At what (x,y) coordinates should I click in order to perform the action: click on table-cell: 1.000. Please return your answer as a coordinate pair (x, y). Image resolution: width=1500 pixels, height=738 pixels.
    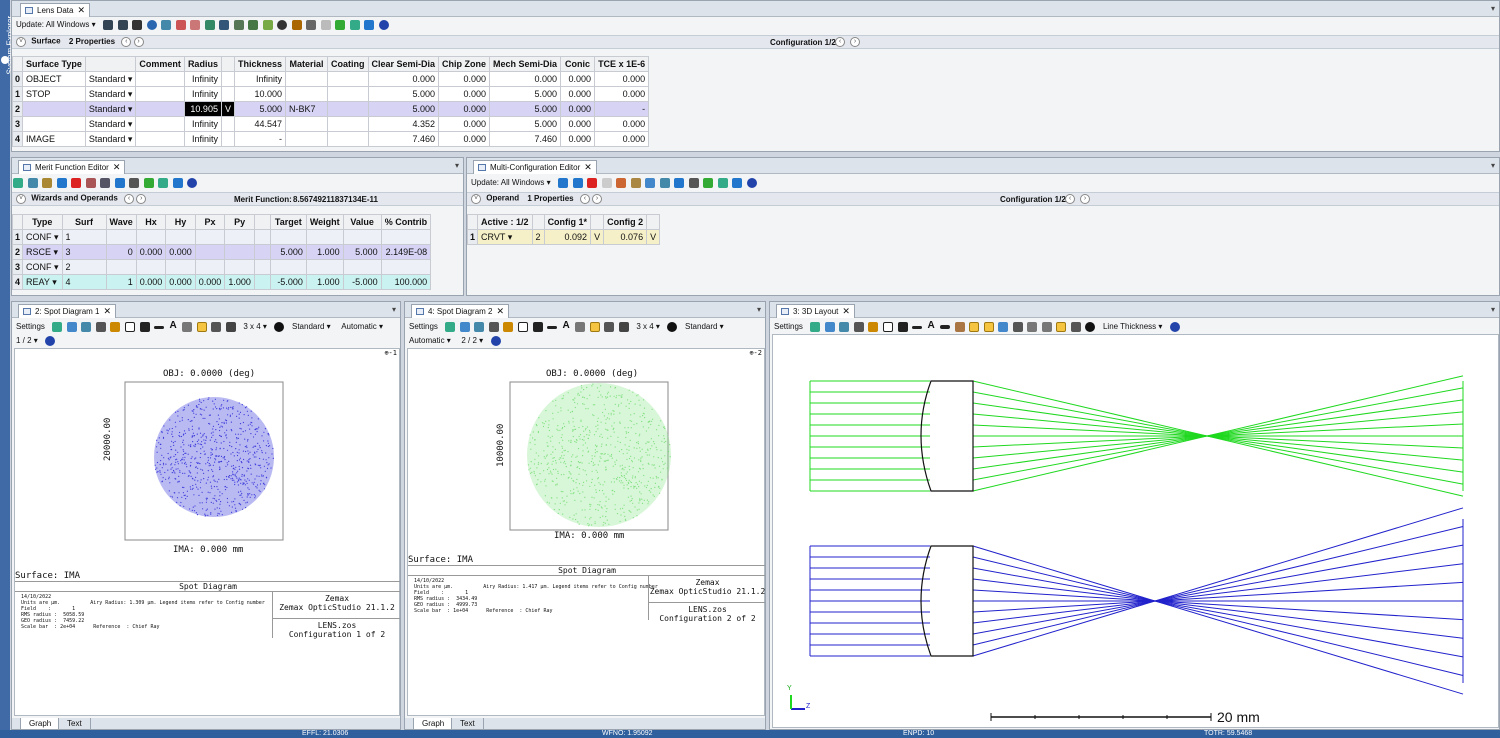
    Looking at the image, I should click on (324, 252).